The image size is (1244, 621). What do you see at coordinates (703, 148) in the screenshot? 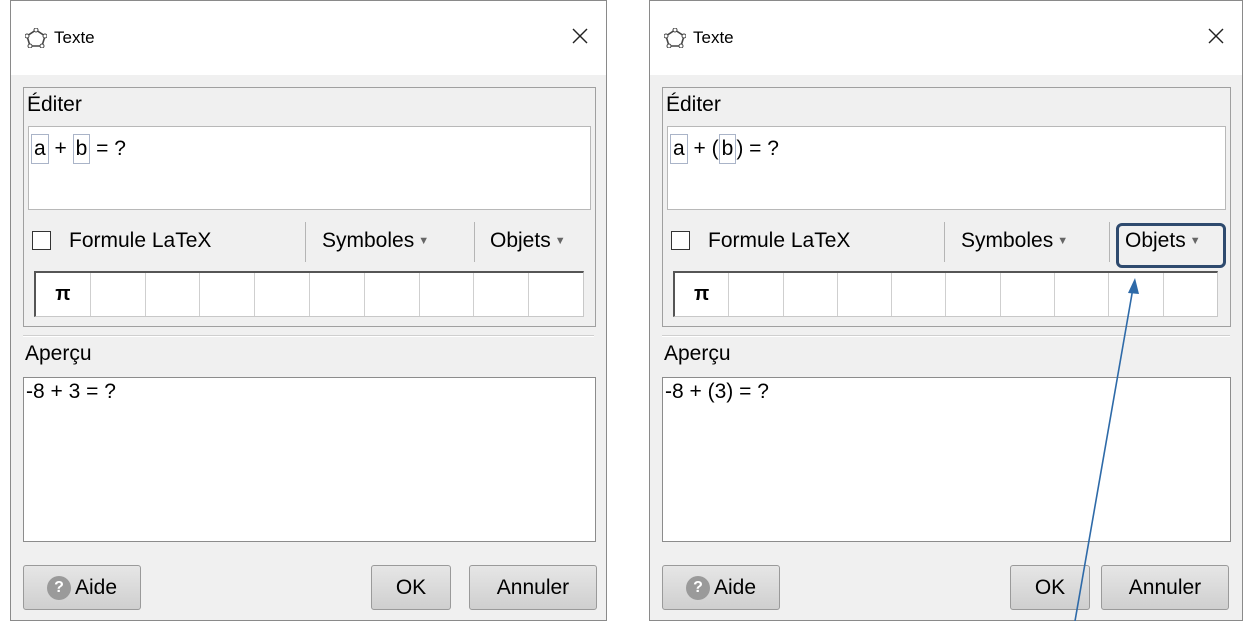
I see `editor-text: + (` at bounding box center [703, 148].